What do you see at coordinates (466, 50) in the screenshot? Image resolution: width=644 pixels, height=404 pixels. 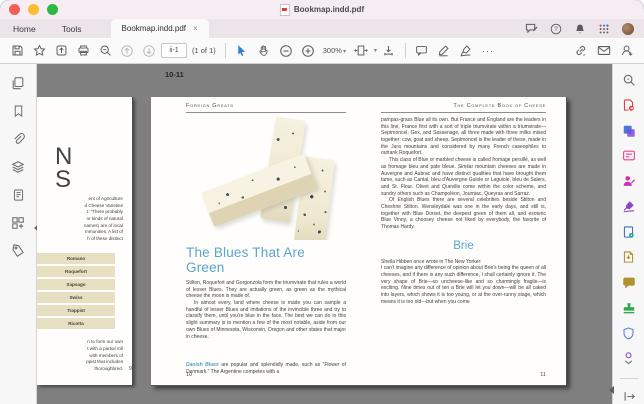 I see `sign-icon` at bounding box center [466, 50].